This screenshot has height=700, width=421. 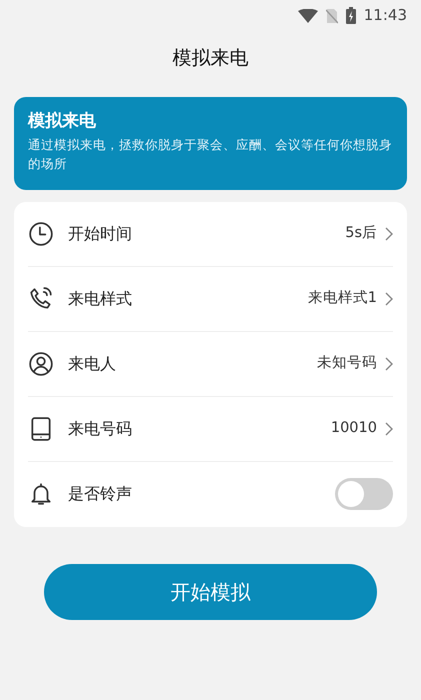 I want to click on setting-label: 来电人, so click(x=92, y=363).